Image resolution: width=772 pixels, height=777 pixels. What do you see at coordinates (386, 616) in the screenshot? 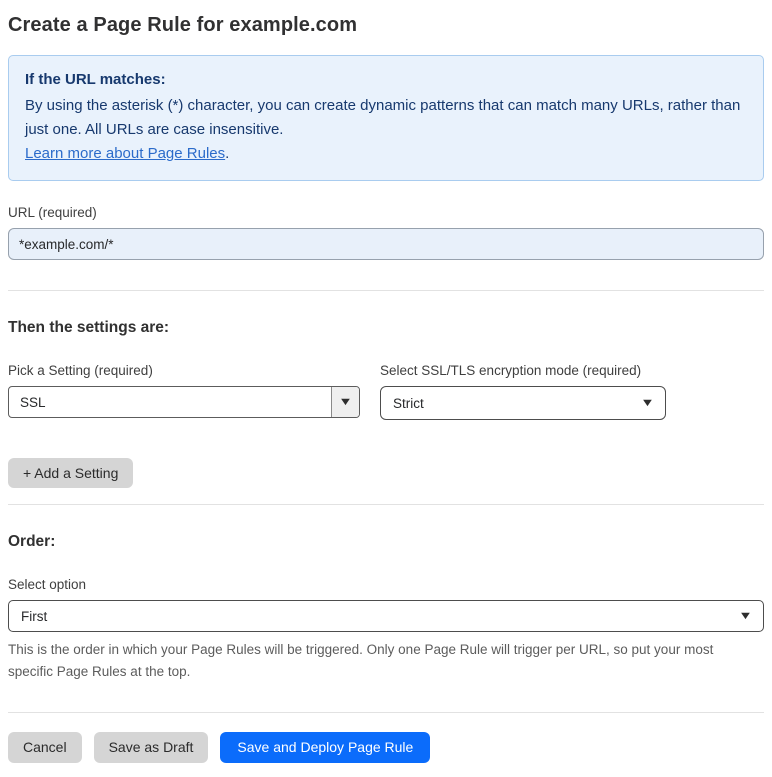
I see `order-dropdown: First ▼` at bounding box center [386, 616].